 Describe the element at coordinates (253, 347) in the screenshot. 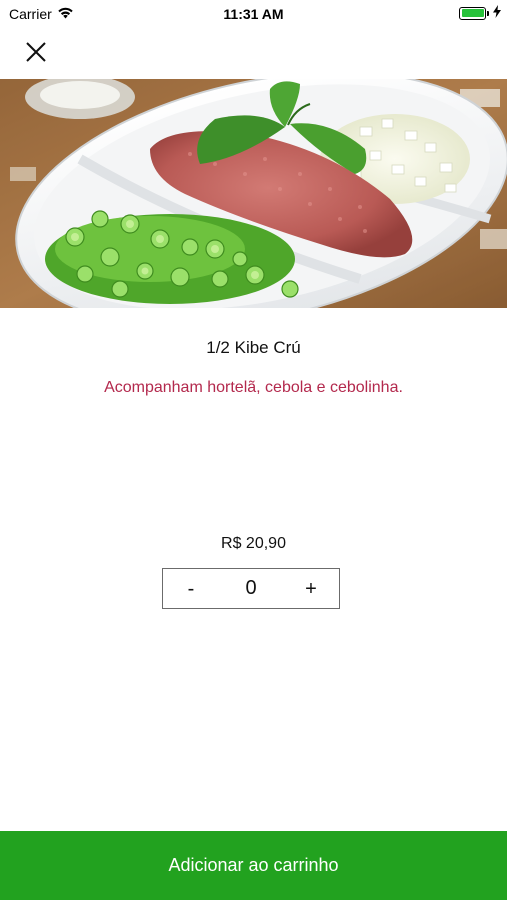

I see `product-name: 1/2 Kibe Crú` at that location.